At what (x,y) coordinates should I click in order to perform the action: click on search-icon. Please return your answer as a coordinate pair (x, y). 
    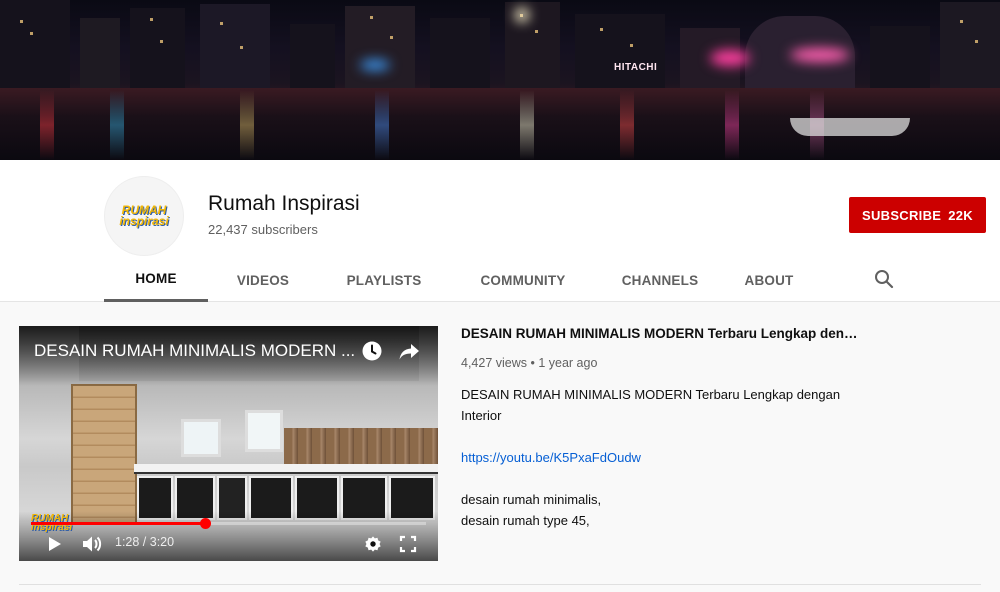
    Looking at the image, I should click on (884, 279).